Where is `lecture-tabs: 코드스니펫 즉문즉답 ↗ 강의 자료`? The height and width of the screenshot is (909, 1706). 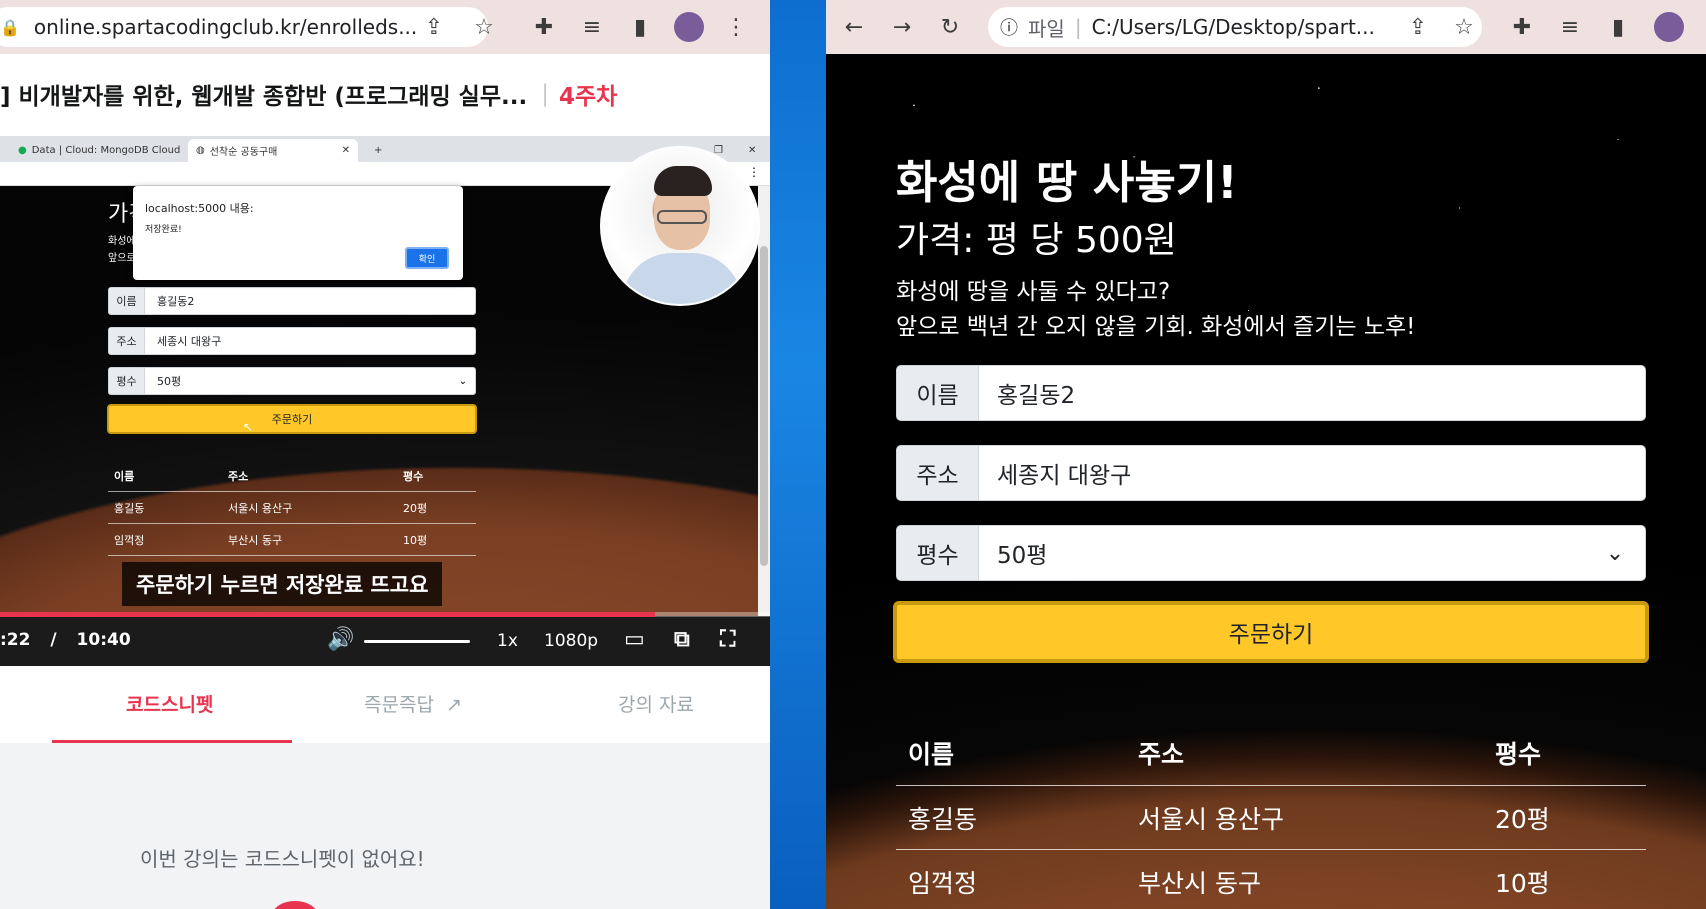 lecture-tabs: 코드스니펫 즉문즉답 ↗ 강의 자료 is located at coordinates (385, 705).